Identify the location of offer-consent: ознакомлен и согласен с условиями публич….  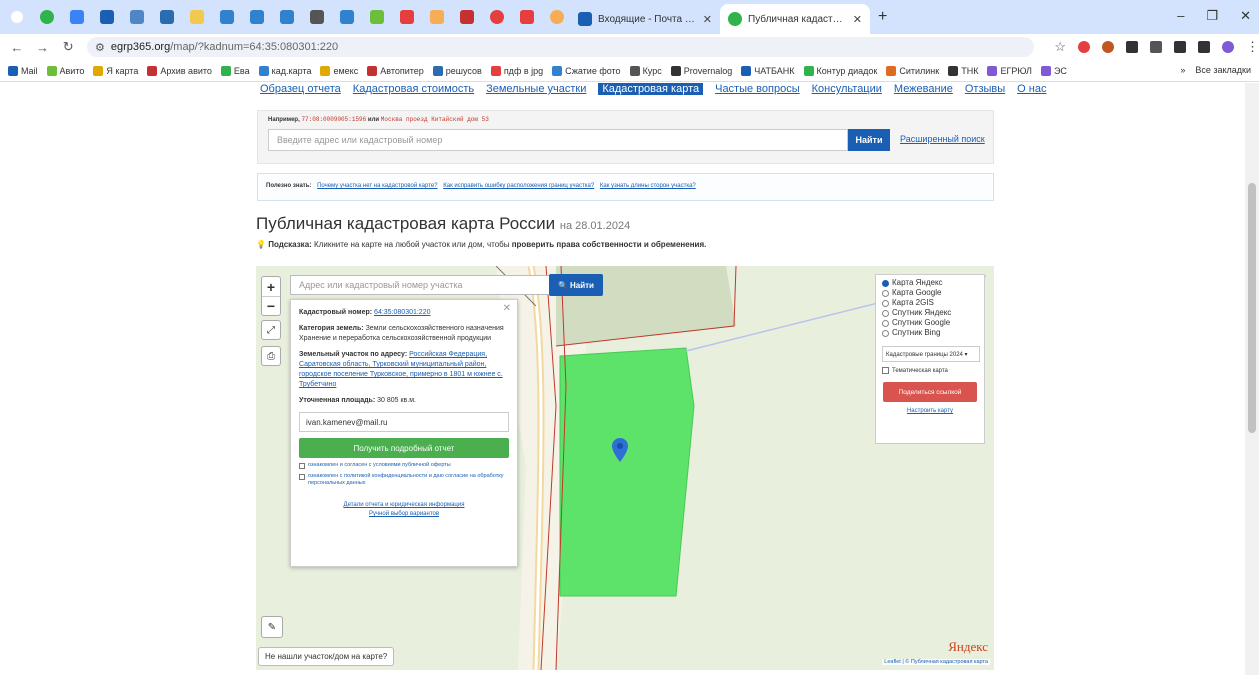
(404, 465).